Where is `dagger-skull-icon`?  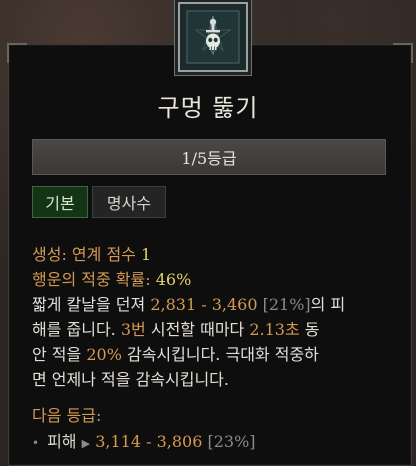
dagger-skull-icon is located at coordinates (213, 37).